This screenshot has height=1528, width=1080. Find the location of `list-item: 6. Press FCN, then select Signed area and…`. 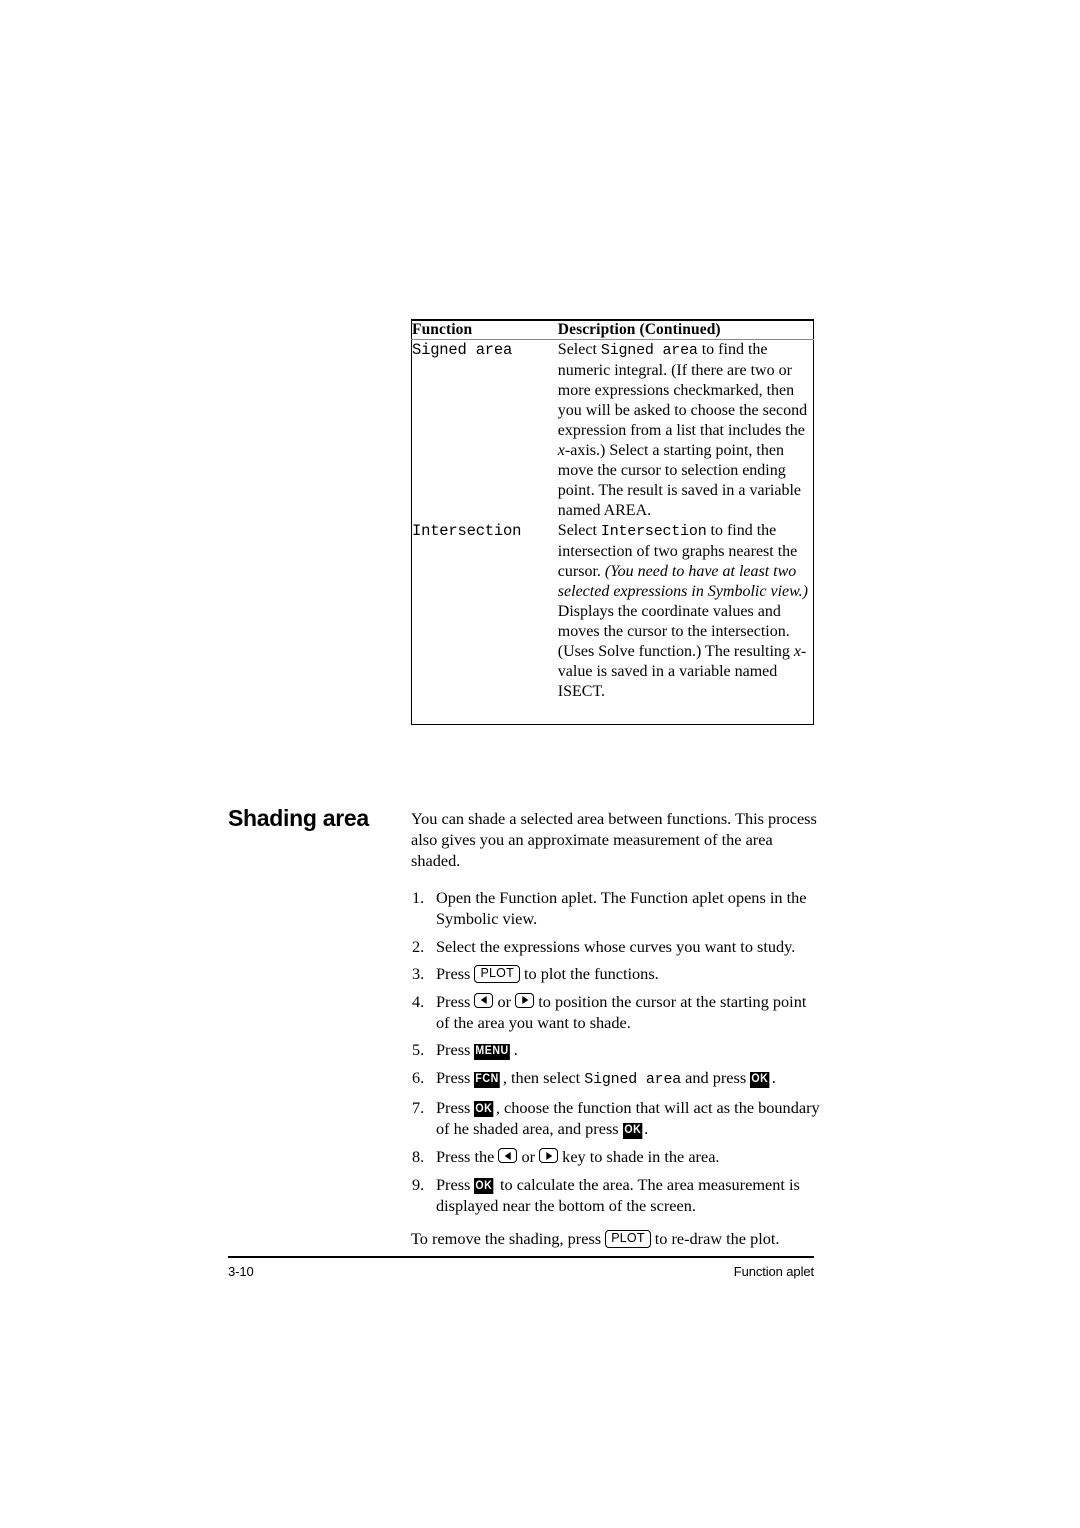

list-item: 6. Press FCN, then select Signed area and… is located at coordinates (616, 1078).